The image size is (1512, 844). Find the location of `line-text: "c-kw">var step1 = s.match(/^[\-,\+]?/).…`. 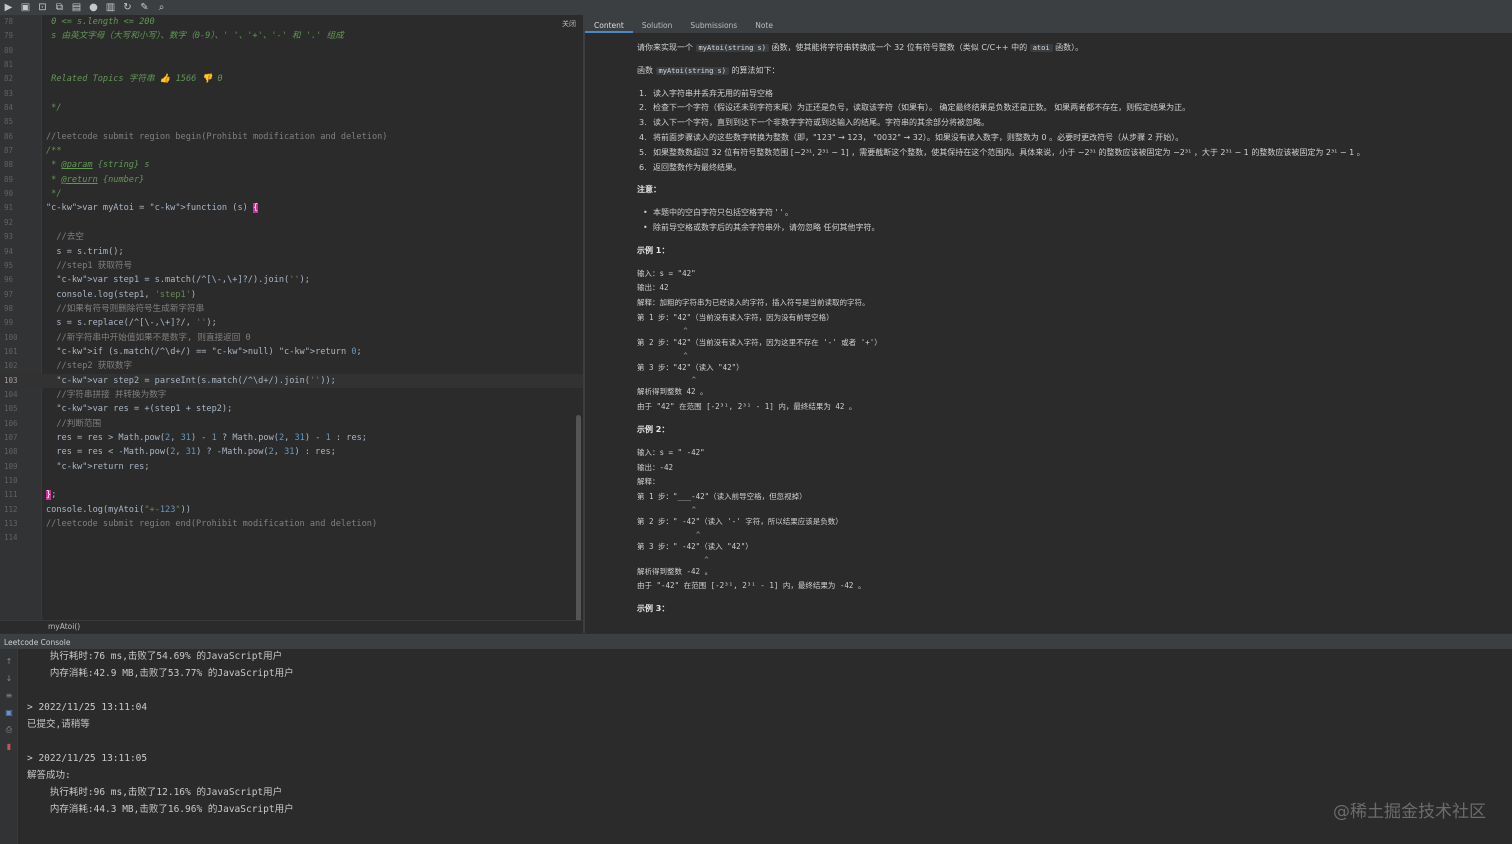

line-text: "c-kw">var step1 = s.match(/^[\-,\+]?/).… is located at coordinates (183, 280).